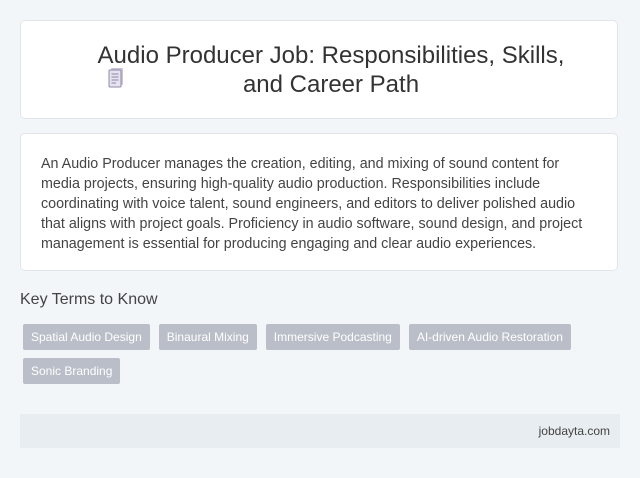 The image size is (640, 478). Describe the element at coordinates (89, 299) in the screenshot. I see `key-terms-heading: Key Terms to Know` at that location.